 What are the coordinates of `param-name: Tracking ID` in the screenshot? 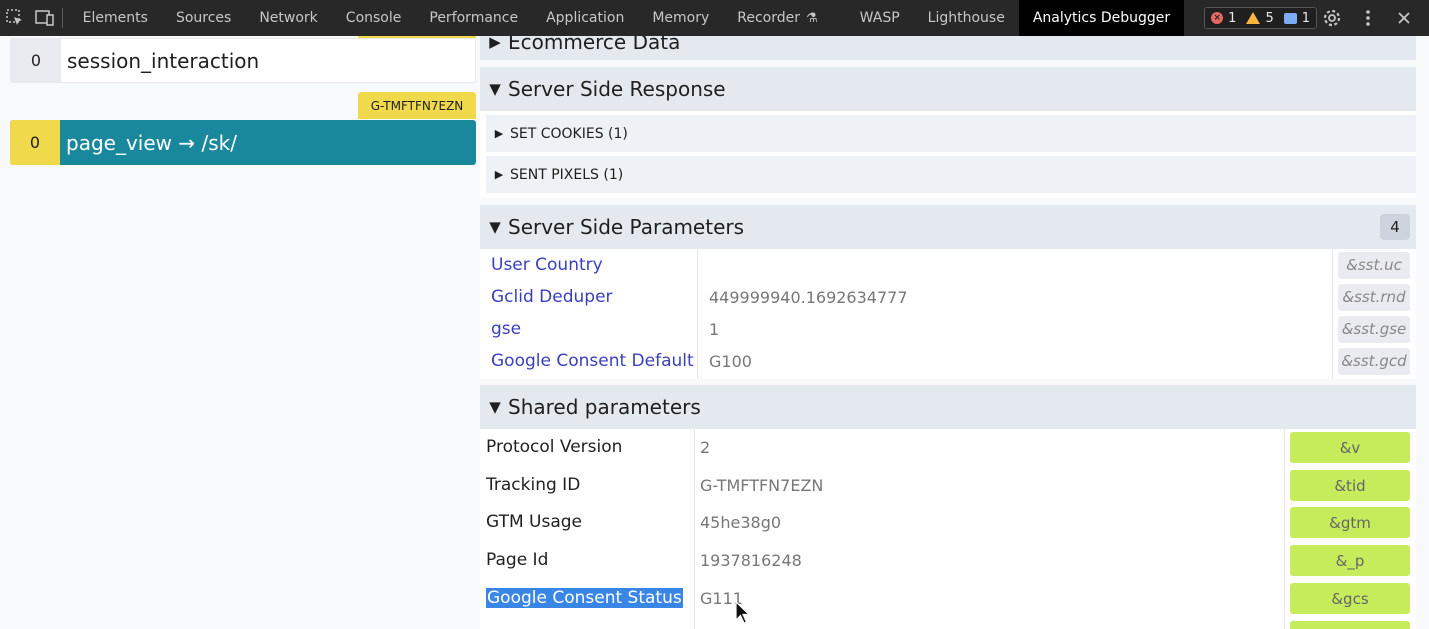 It's located at (533, 485).